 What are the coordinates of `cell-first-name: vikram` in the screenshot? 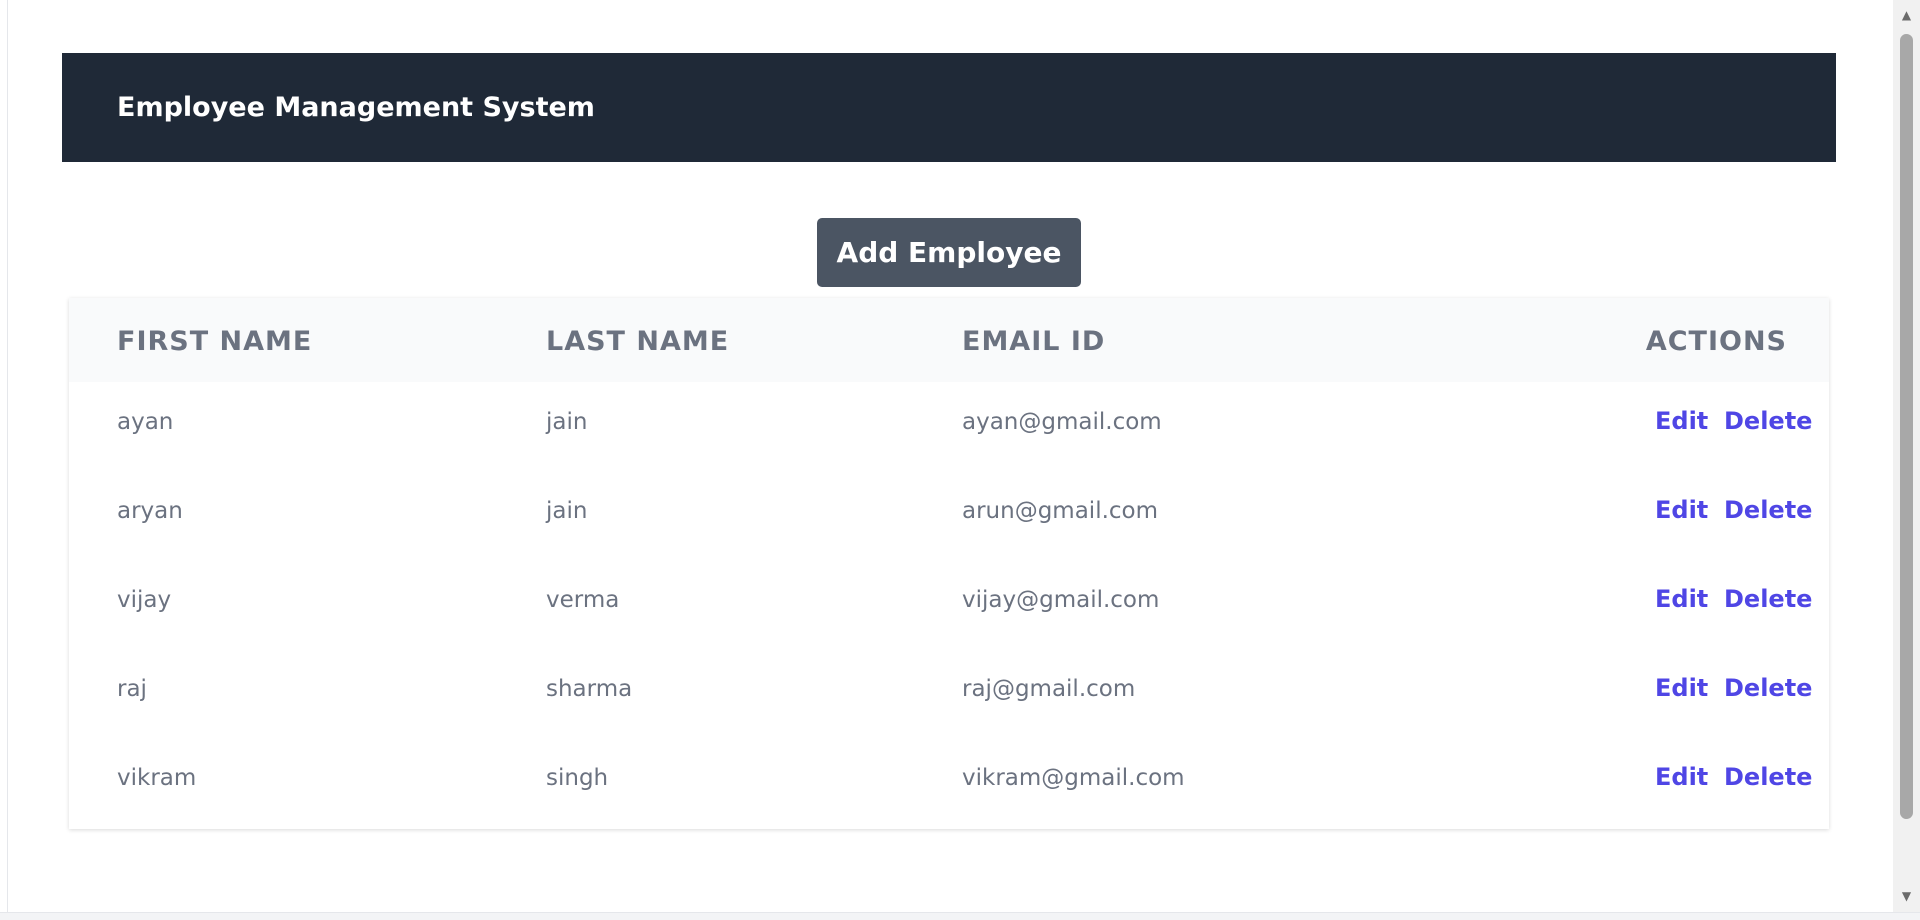 It's located at (157, 778).